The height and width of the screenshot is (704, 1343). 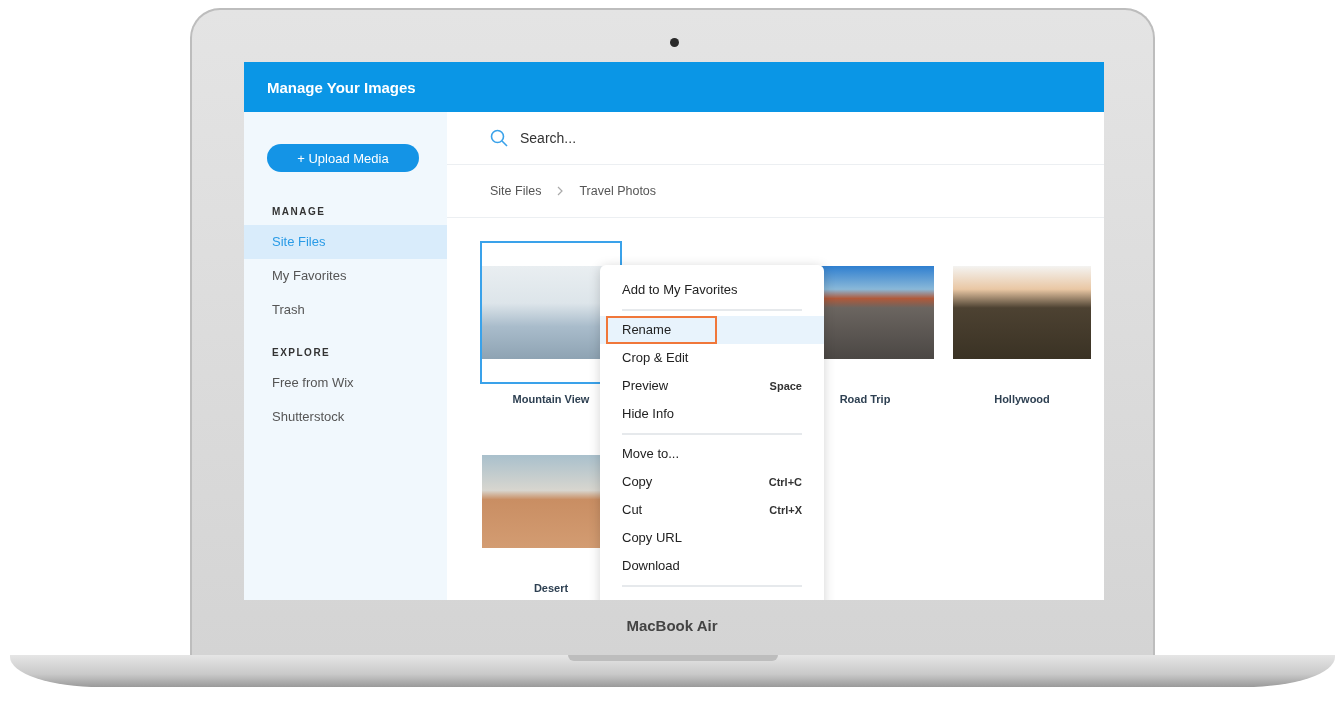 I want to click on menu-item: Copy Ctrl+C, so click(x=712, y=482).